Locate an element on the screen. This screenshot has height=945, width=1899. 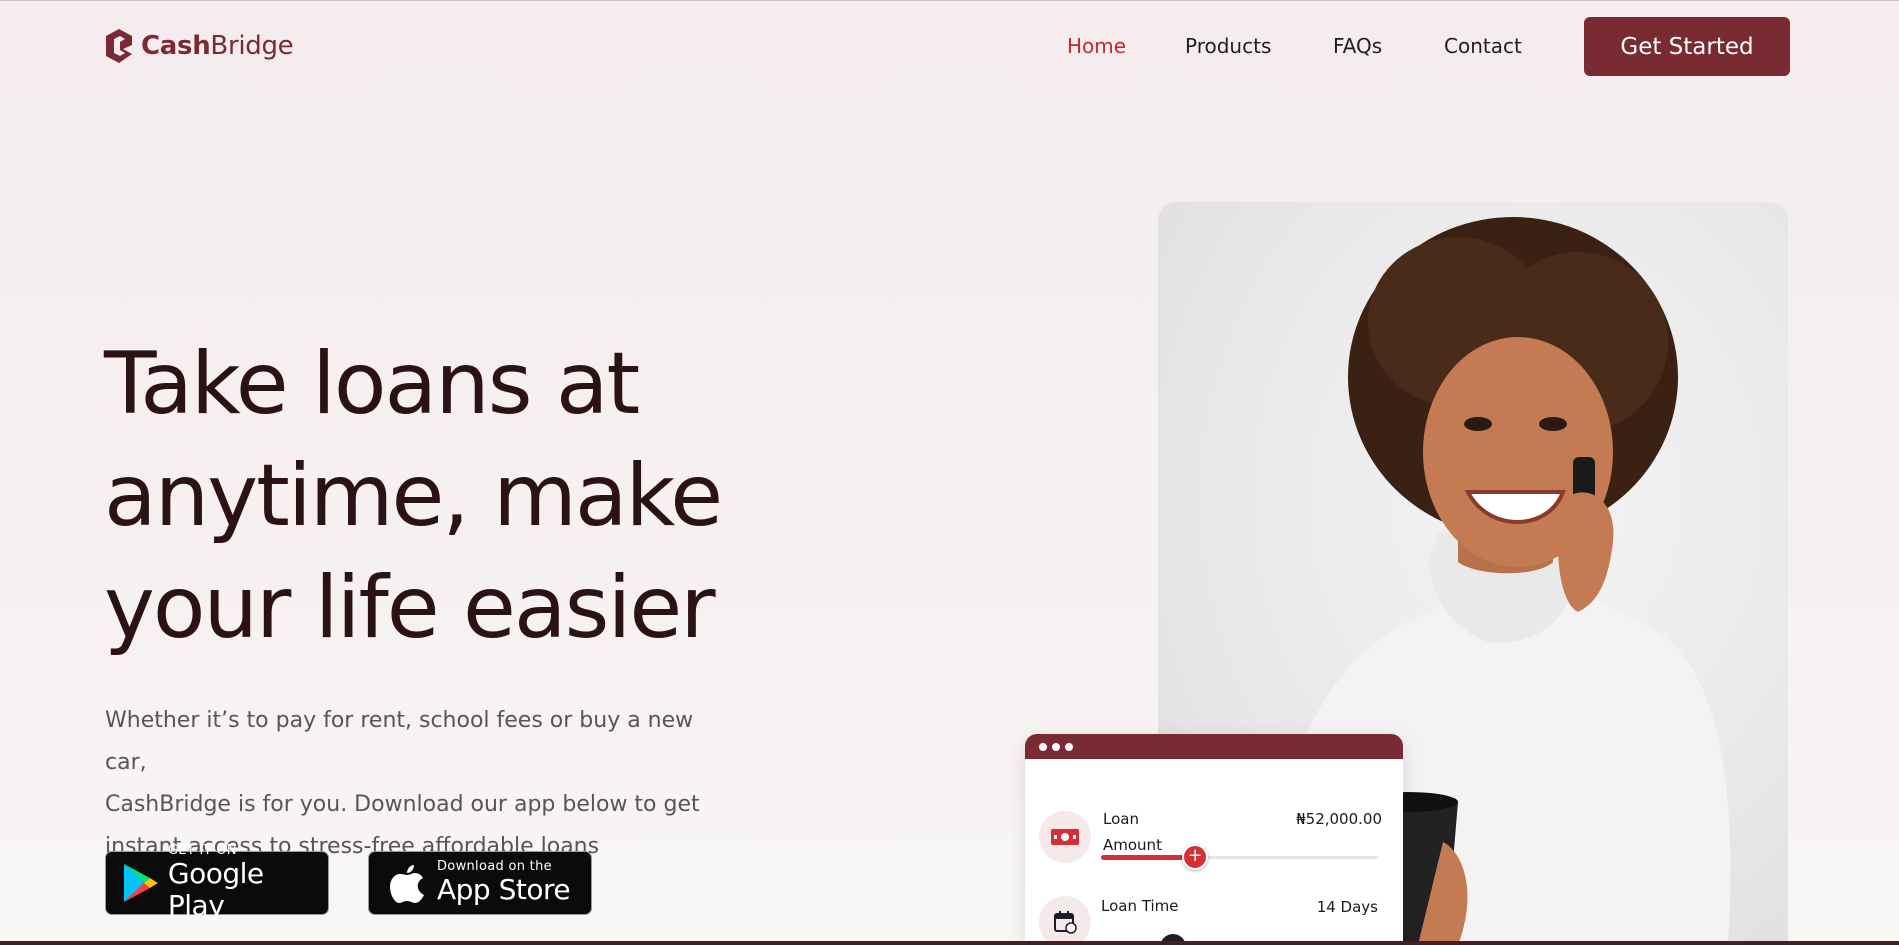
app-store-big-text: App Store is located at coordinates (504, 889).